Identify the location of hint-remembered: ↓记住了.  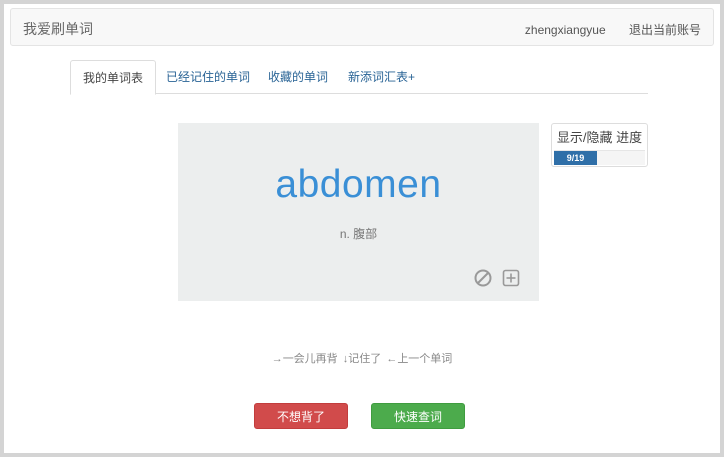
(362, 359).